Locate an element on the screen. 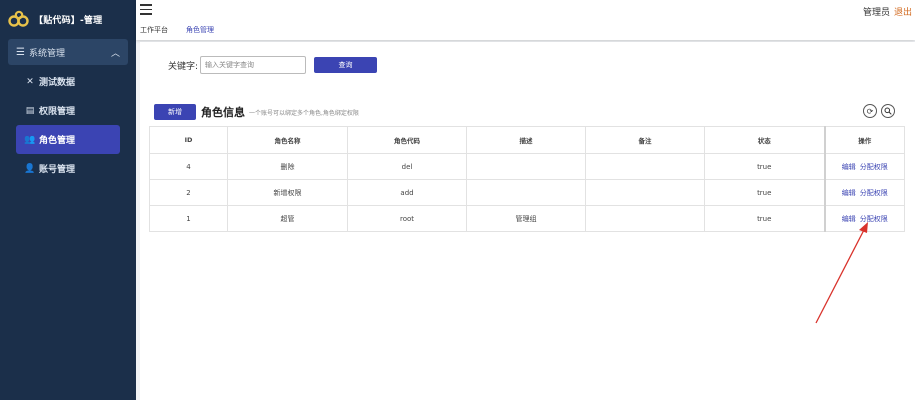 Image resolution: width=915 pixels, height=400 pixels. col-header-op: 操作 is located at coordinates (864, 140).